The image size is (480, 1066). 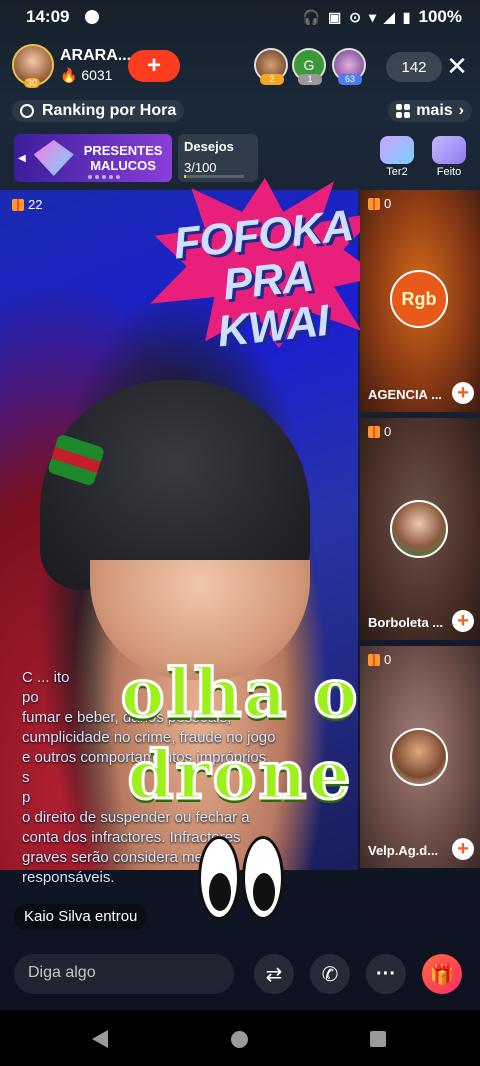 What do you see at coordinates (403, 111) in the screenshot?
I see `grid-icon` at bounding box center [403, 111].